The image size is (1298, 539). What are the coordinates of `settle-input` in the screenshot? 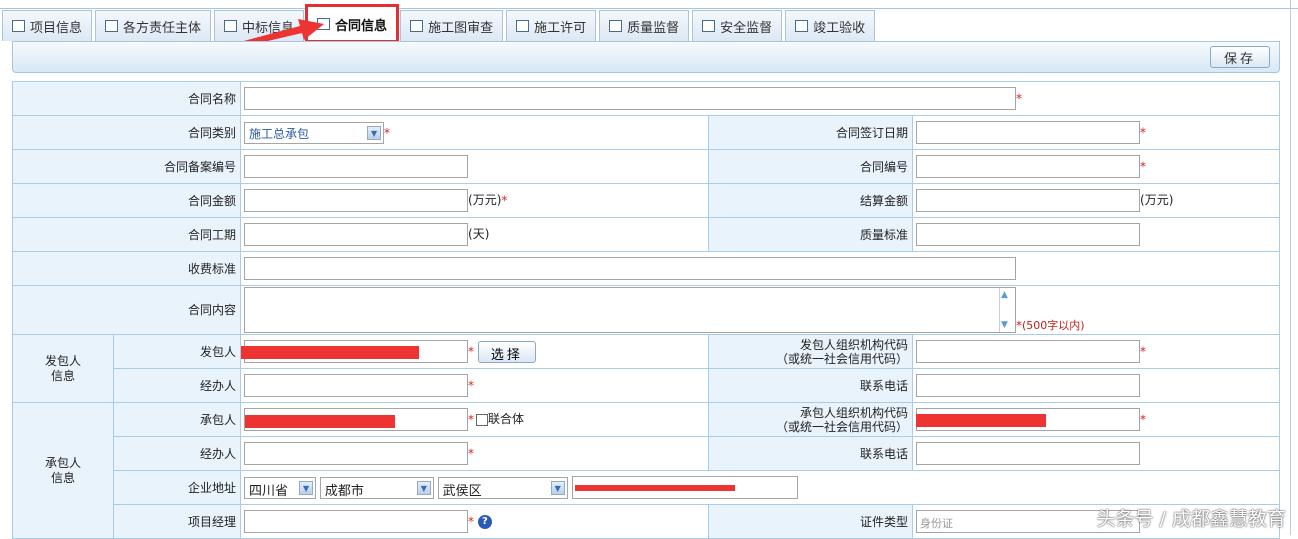 It's located at (1028, 200).